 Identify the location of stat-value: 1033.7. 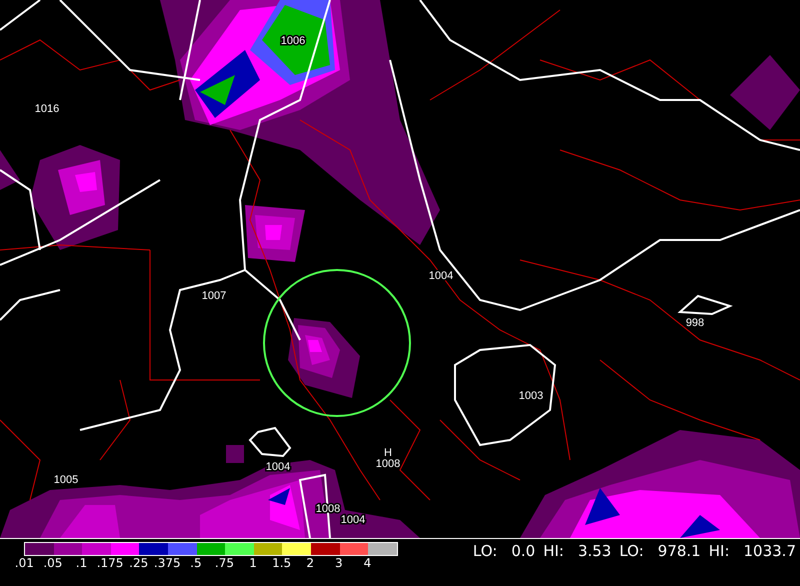
(770, 551).